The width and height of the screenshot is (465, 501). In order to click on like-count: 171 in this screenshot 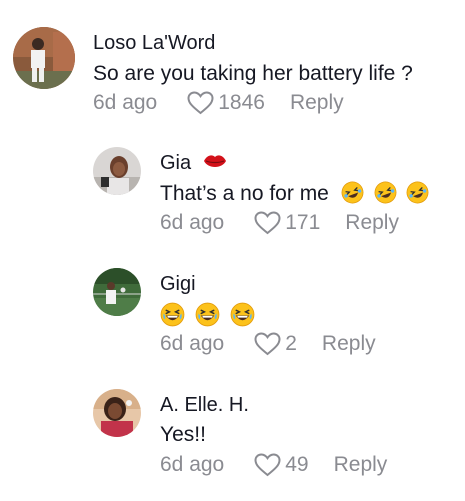, I will do `click(303, 222)`.